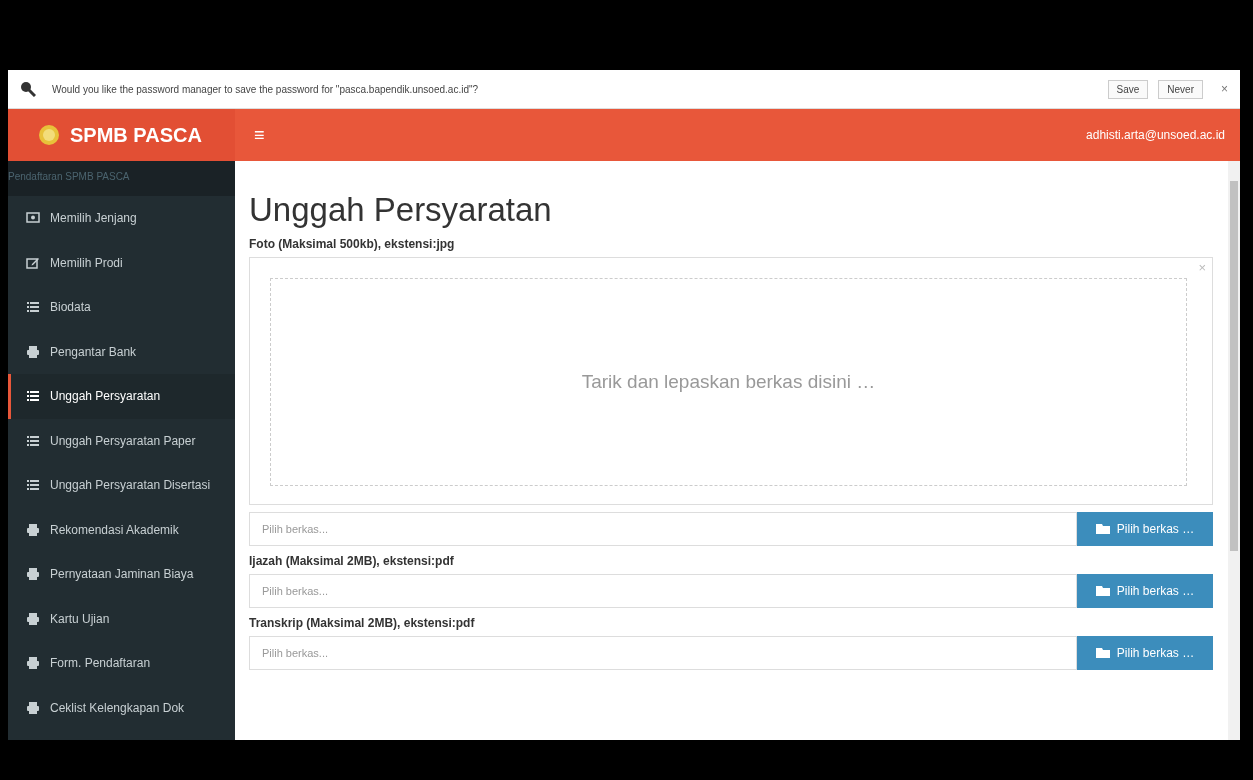 This screenshot has width=1253, height=780. What do you see at coordinates (33, 218) in the screenshot?
I see `money-icon` at bounding box center [33, 218].